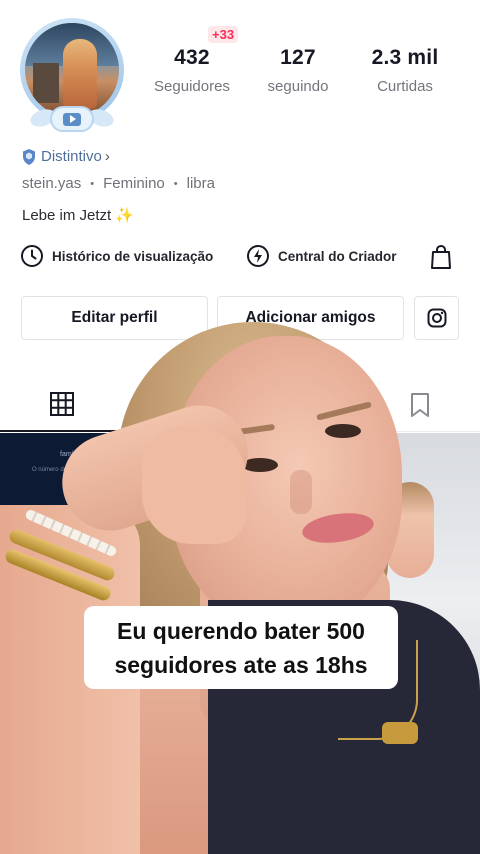 Image resolution: width=480 pixels, height=854 pixels. Describe the element at coordinates (441, 257) in the screenshot. I see `shopping-bag-icon` at that location.